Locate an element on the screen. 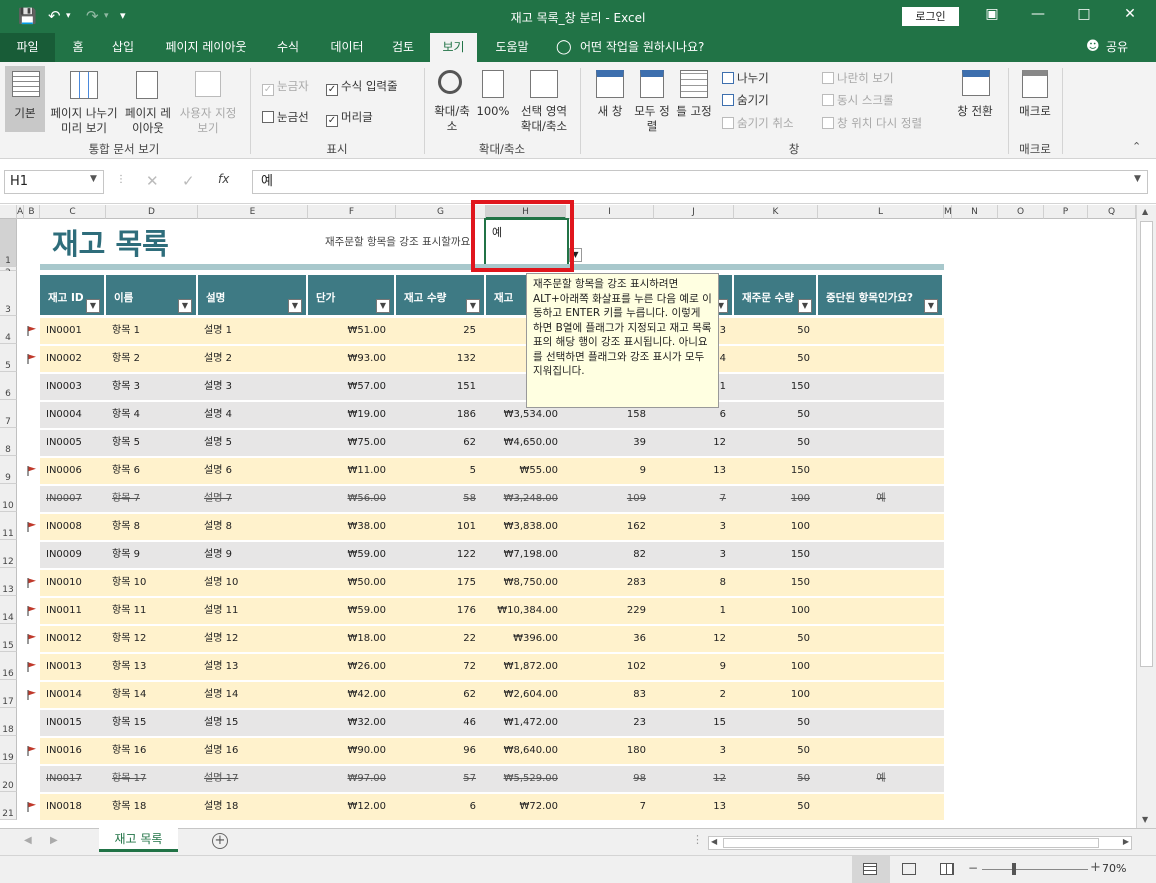 Image resolution: width=1156 pixels, height=883 pixels. cell-qty: 22 is located at coordinates (436, 639).